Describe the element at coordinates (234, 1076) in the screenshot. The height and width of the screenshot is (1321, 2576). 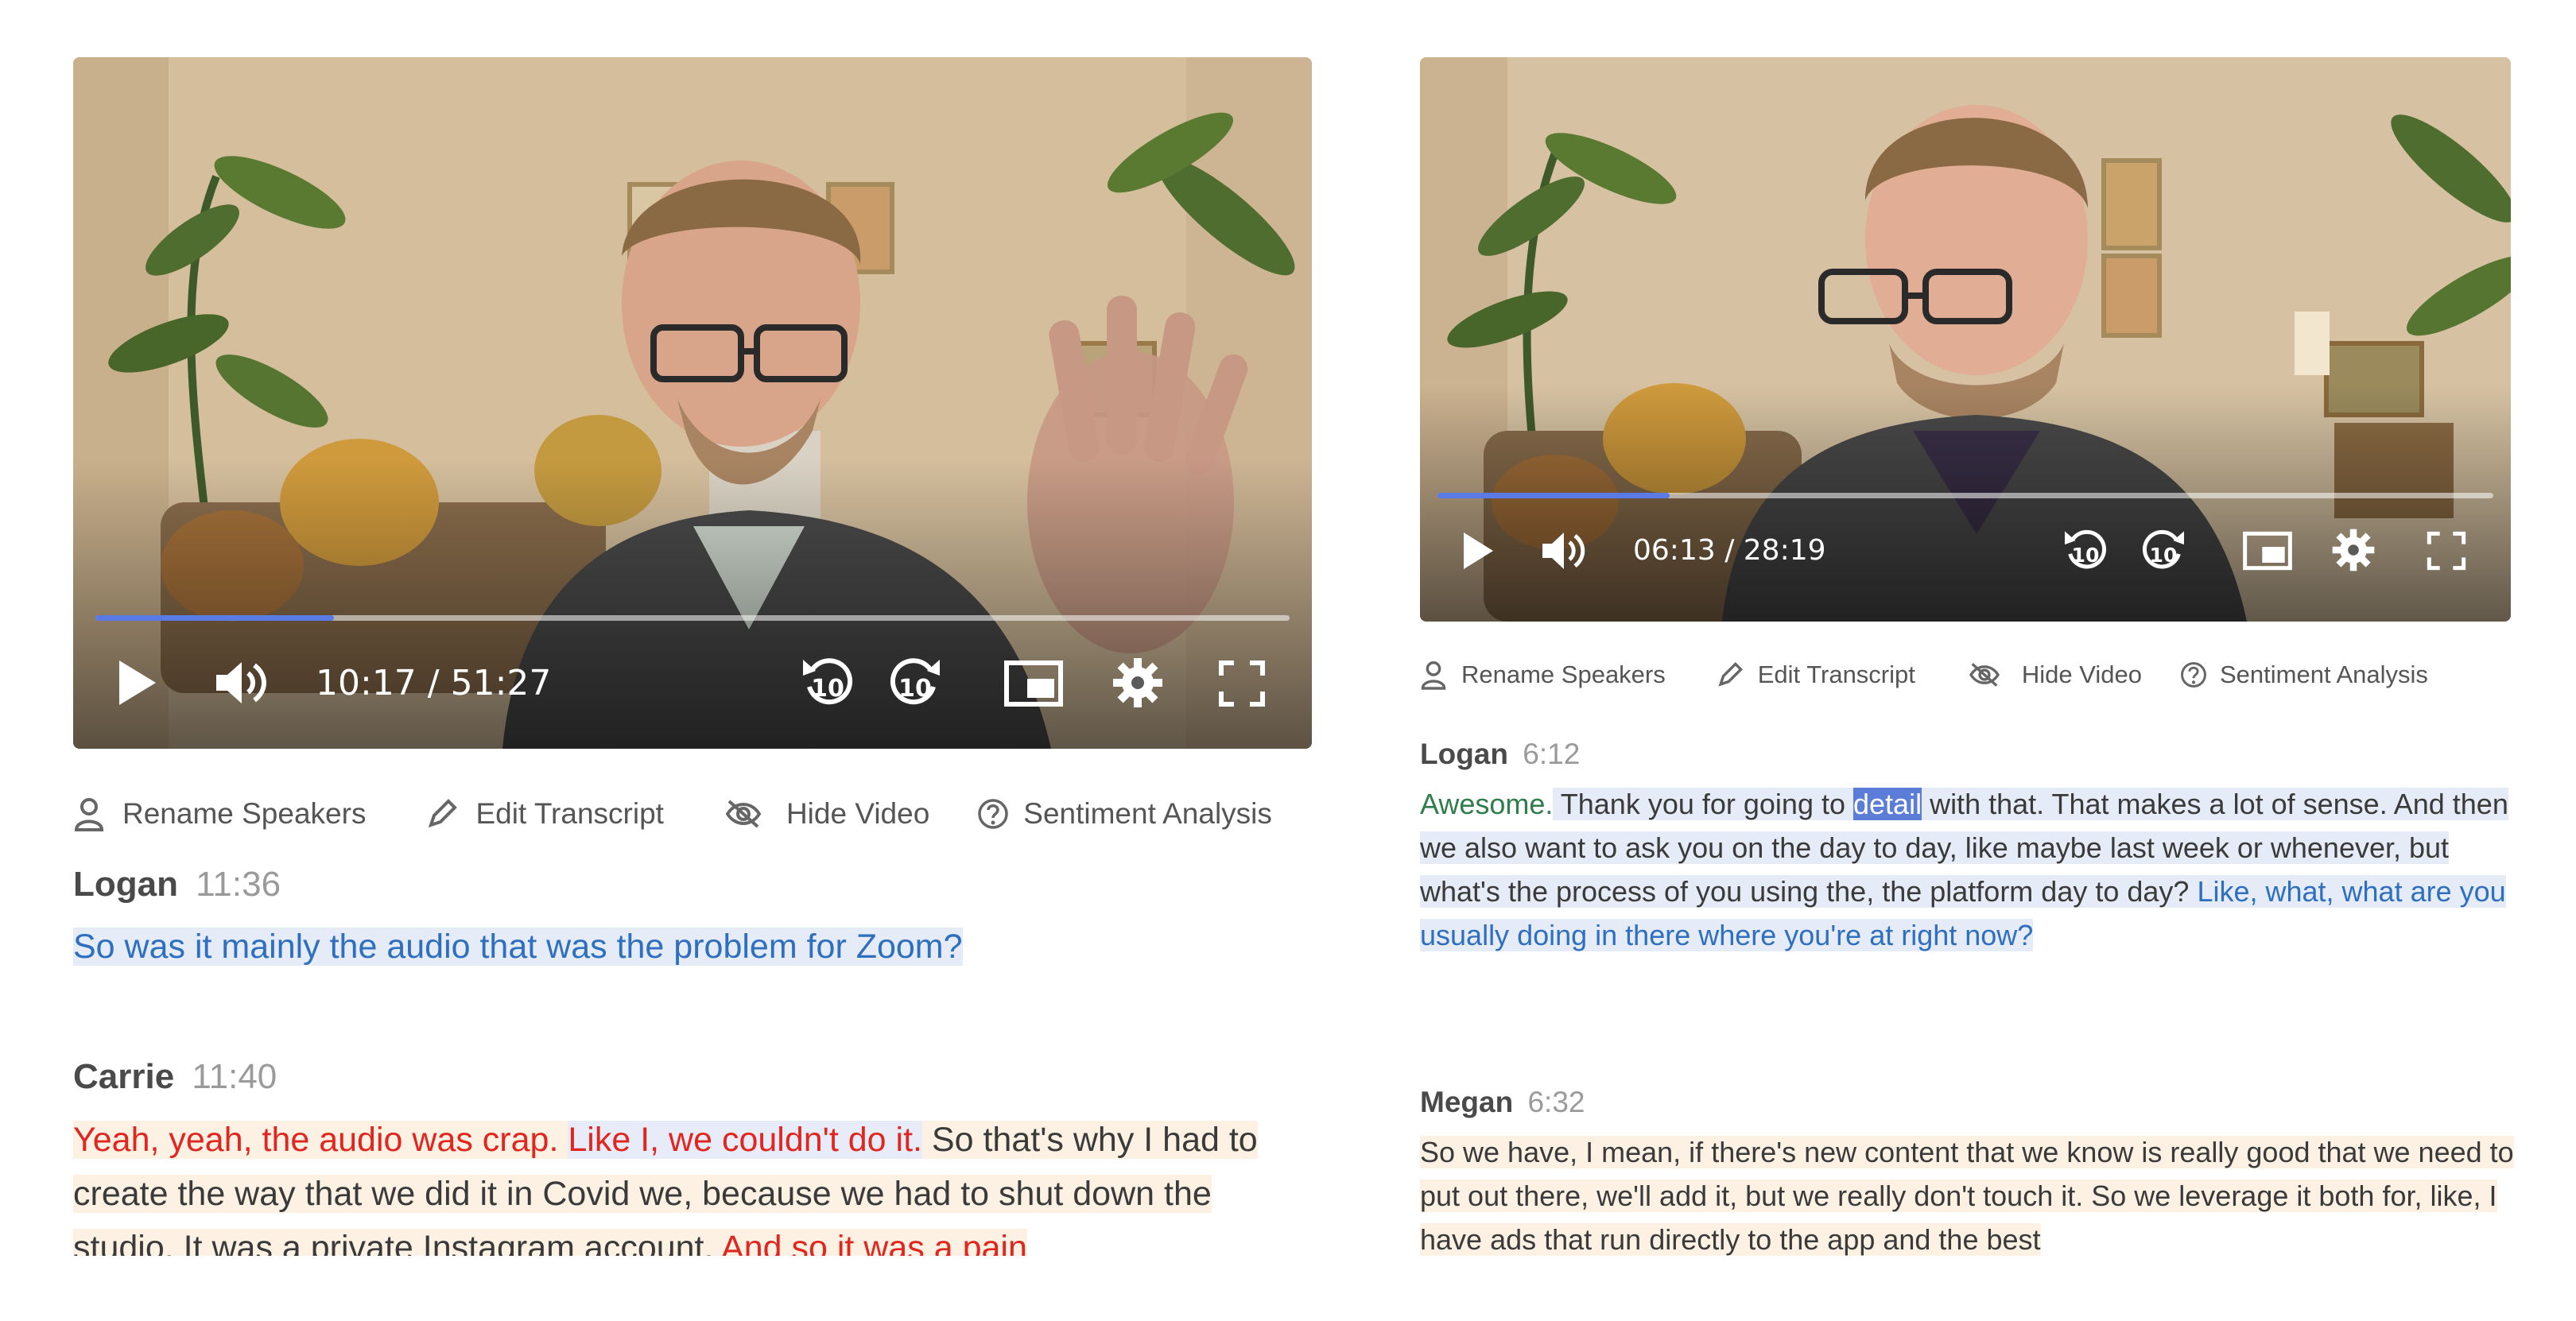
I see `timestamp: 11:40` at that location.